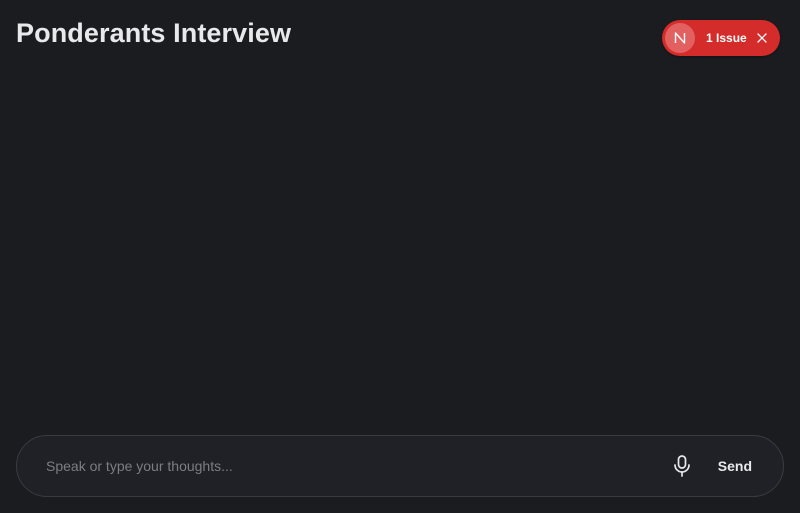 This screenshot has width=800, height=513. I want to click on message-composer: Send, so click(400, 466).